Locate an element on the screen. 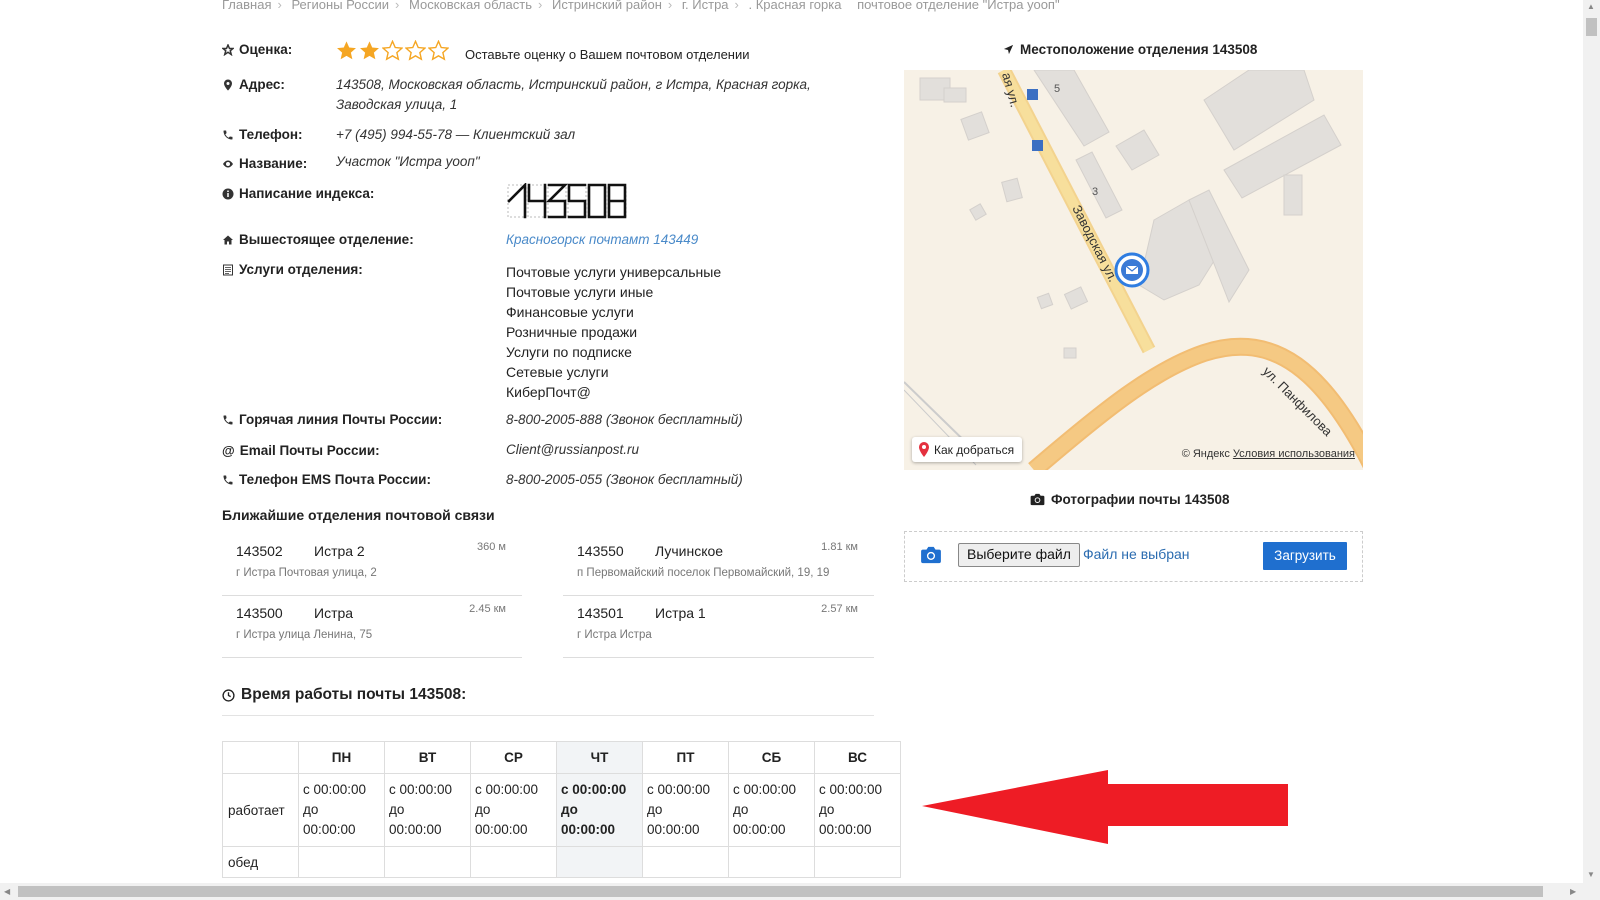  service-item: Розничные продажи is located at coordinates (572, 332).